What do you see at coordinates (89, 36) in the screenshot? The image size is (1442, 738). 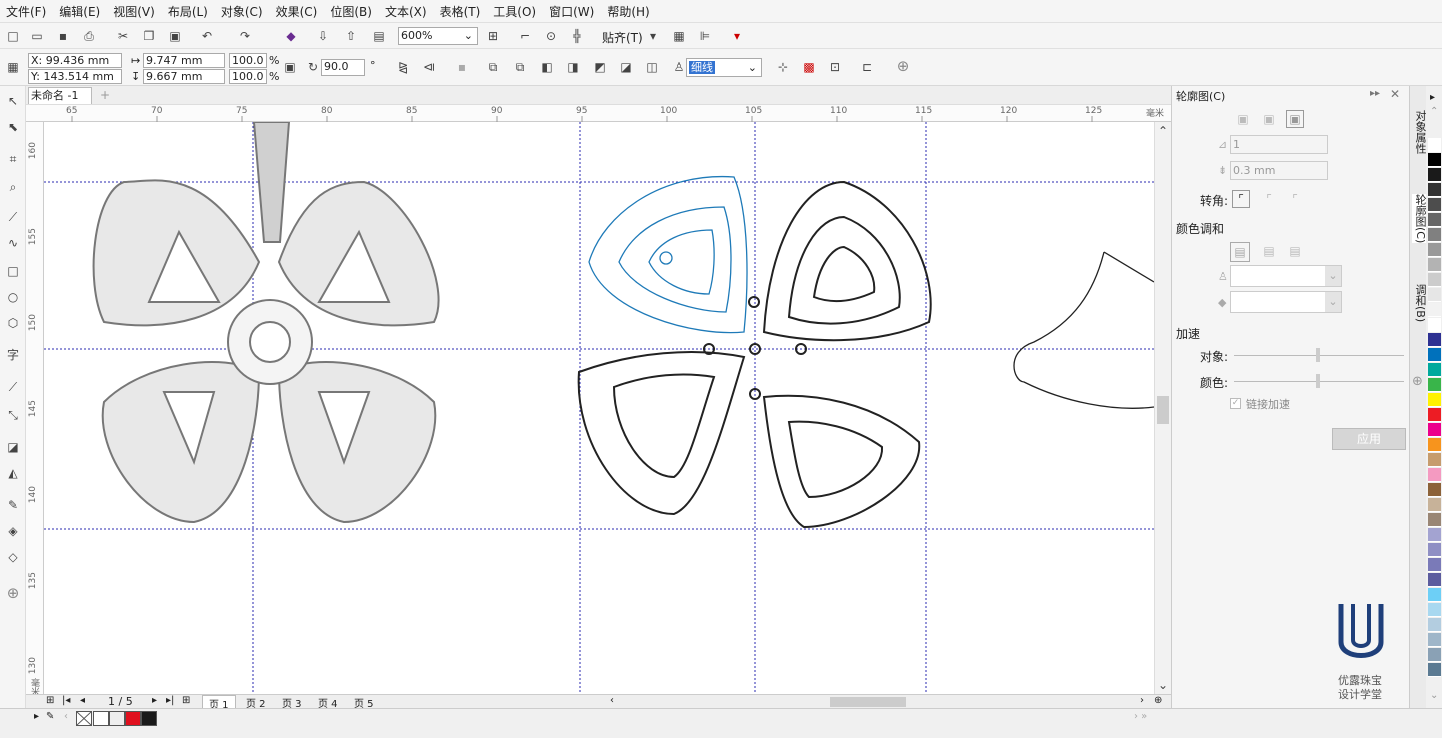 I see `print-icon: ⎙` at bounding box center [89, 36].